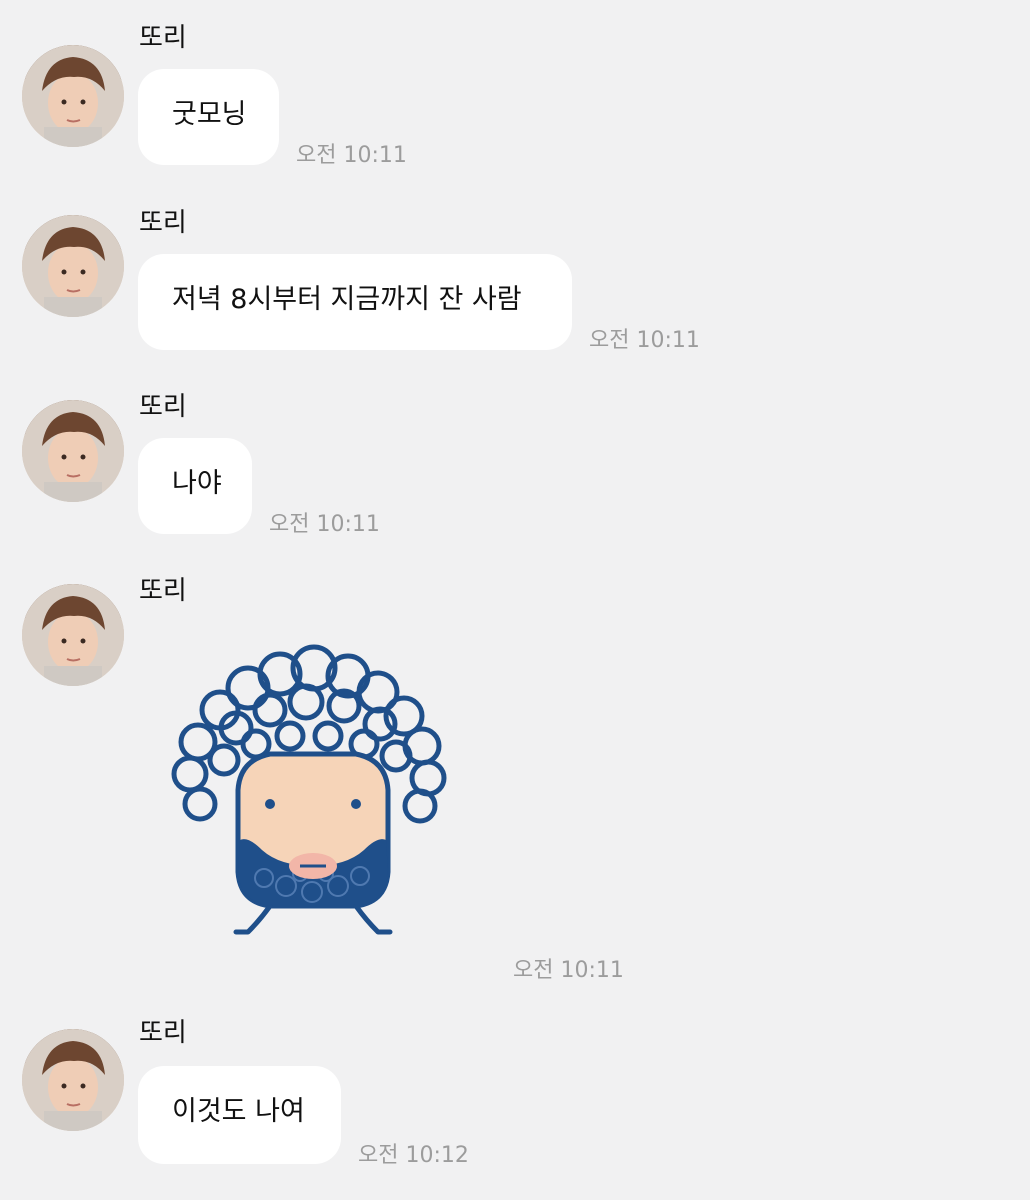  What do you see at coordinates (239, 1115) in the screenshot?
I see `message-bubble: 이것도 나여` at bounding box center [239, 1115].